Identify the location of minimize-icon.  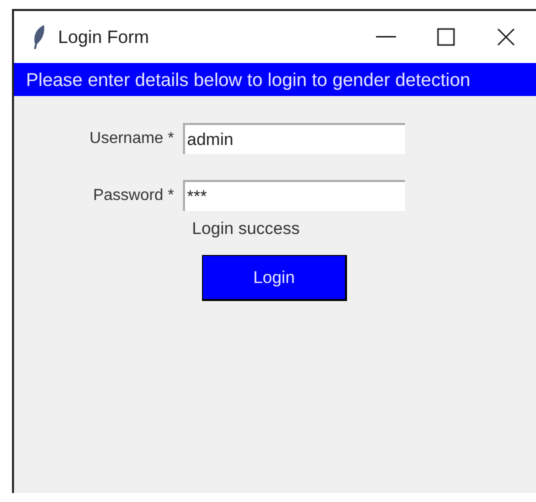
(386, 37).